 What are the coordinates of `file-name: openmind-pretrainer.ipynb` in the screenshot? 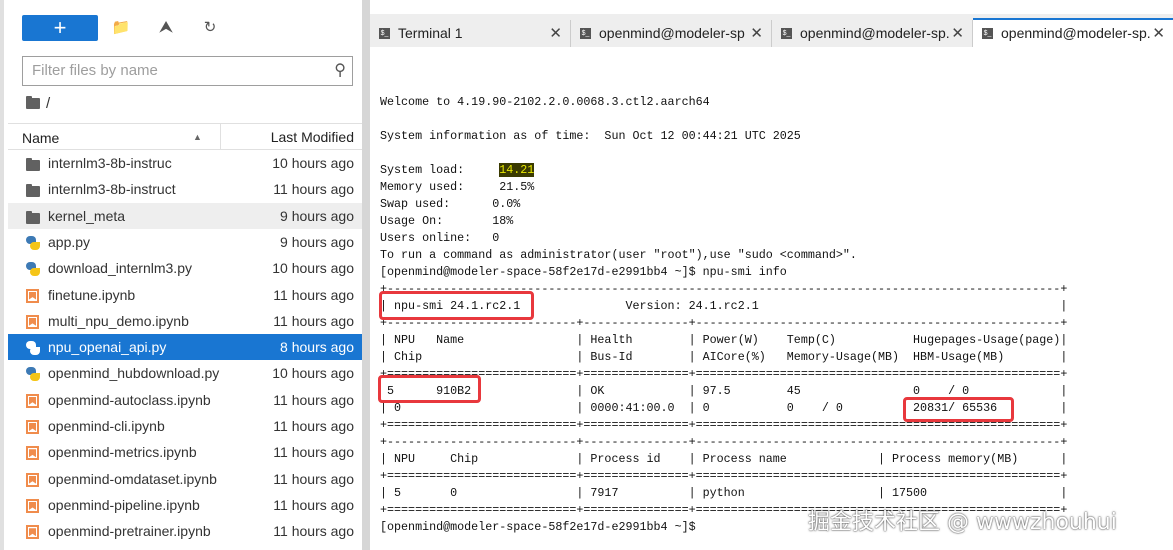 It's located at (129, 531).